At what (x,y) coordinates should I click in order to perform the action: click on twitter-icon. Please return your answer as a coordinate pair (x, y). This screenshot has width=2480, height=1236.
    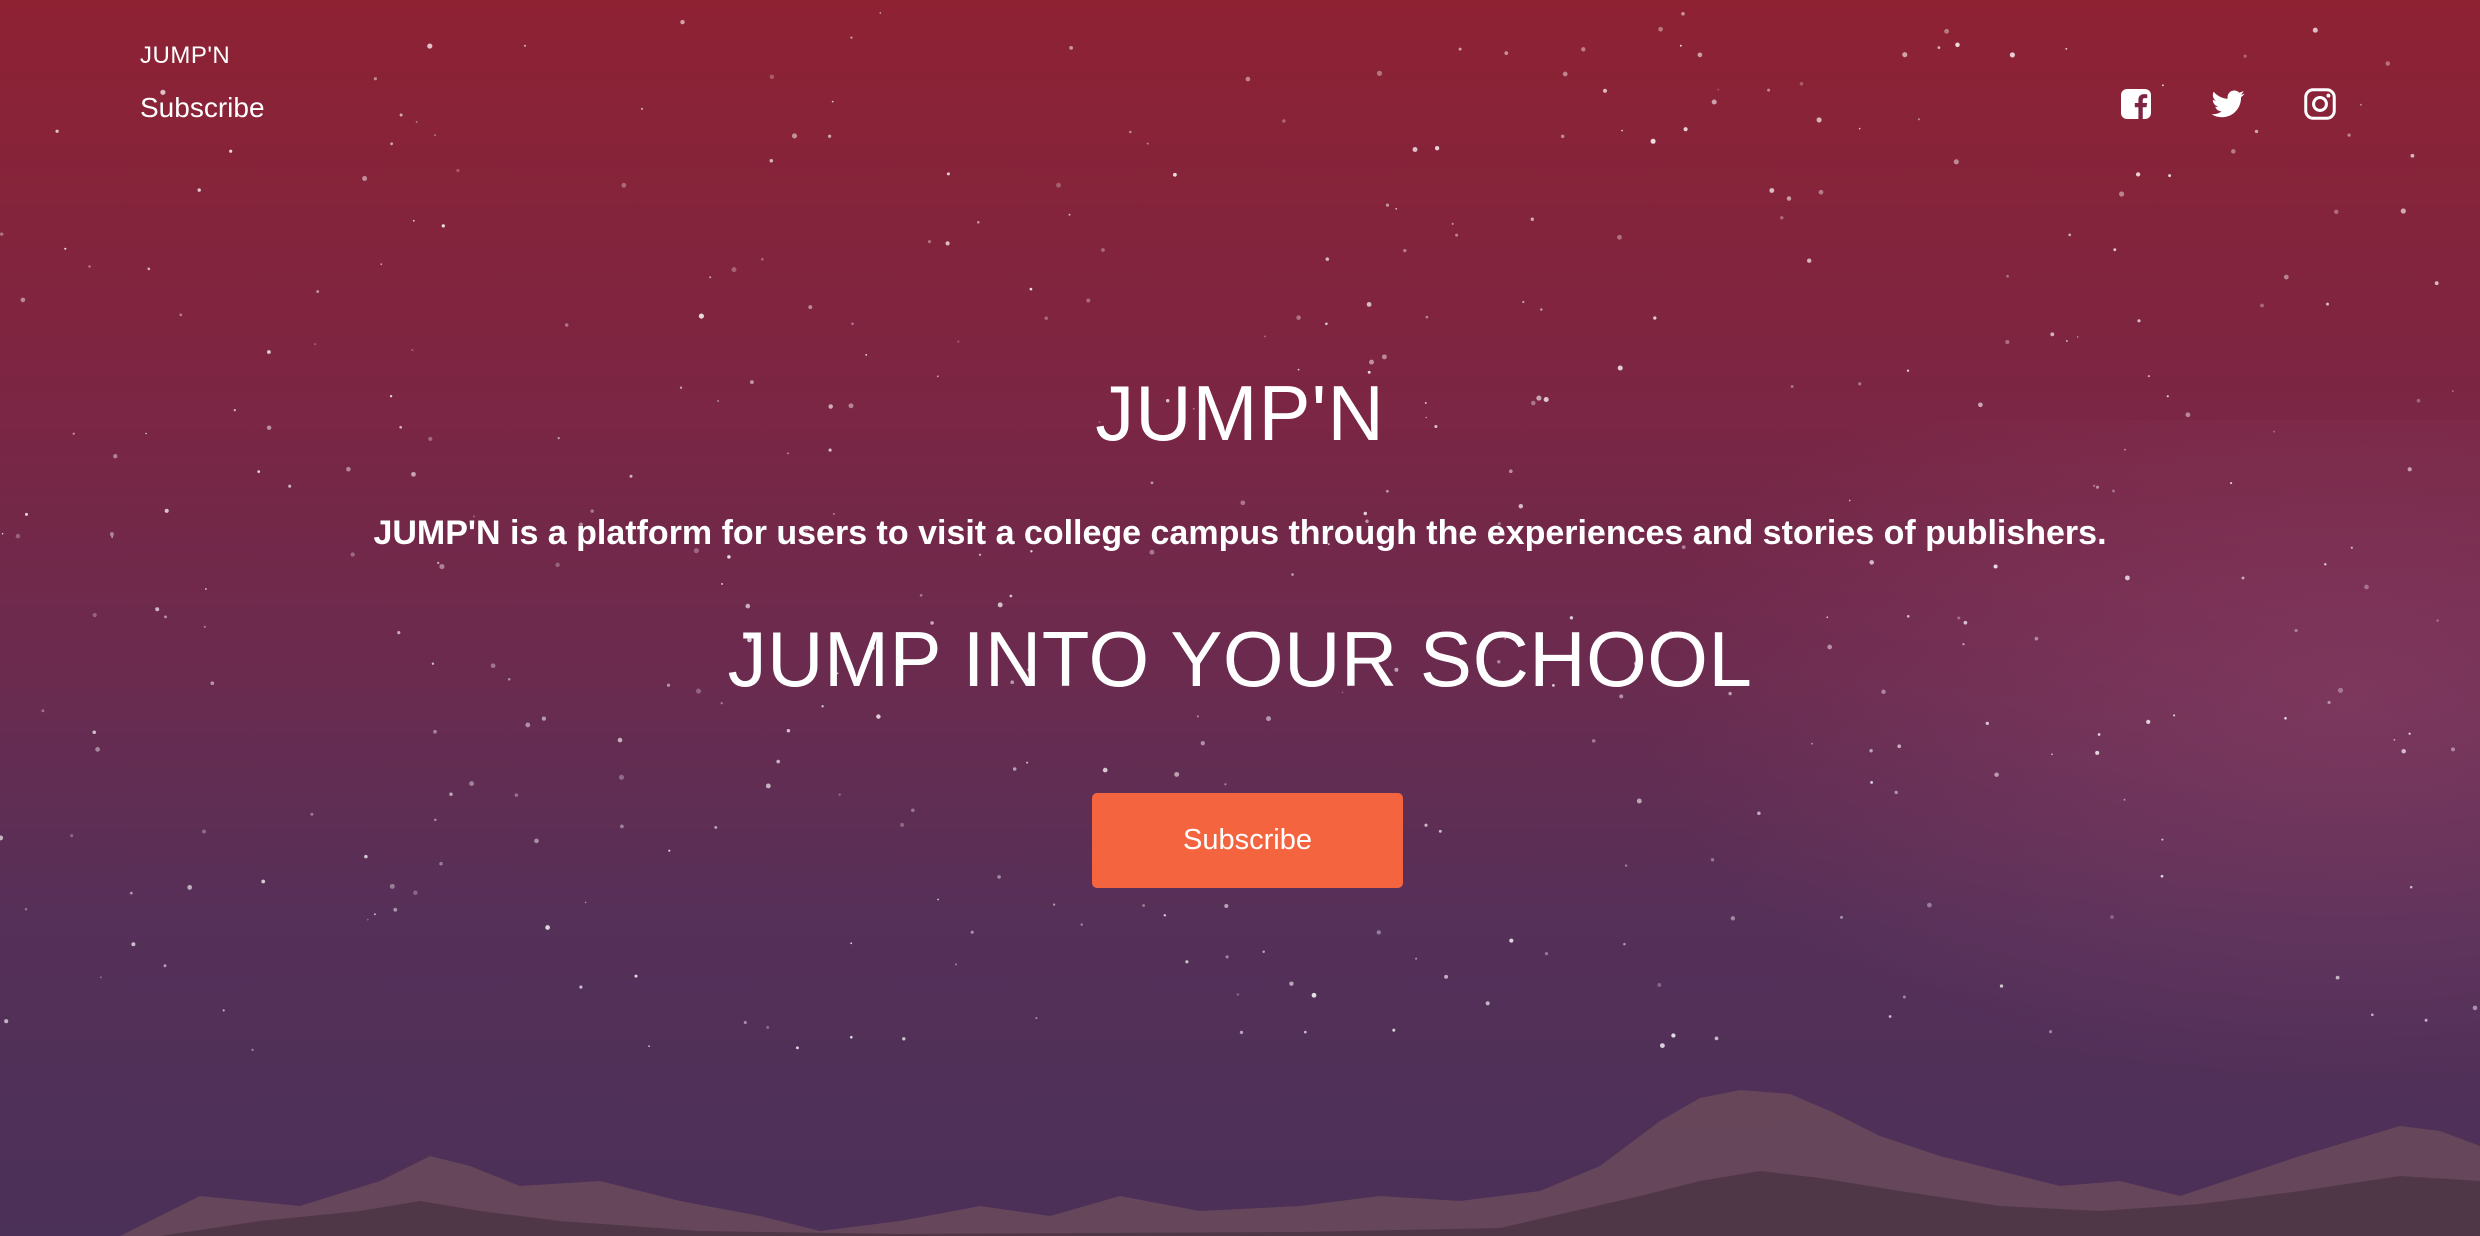
    Looking at the image, I should click on (2228, 104).